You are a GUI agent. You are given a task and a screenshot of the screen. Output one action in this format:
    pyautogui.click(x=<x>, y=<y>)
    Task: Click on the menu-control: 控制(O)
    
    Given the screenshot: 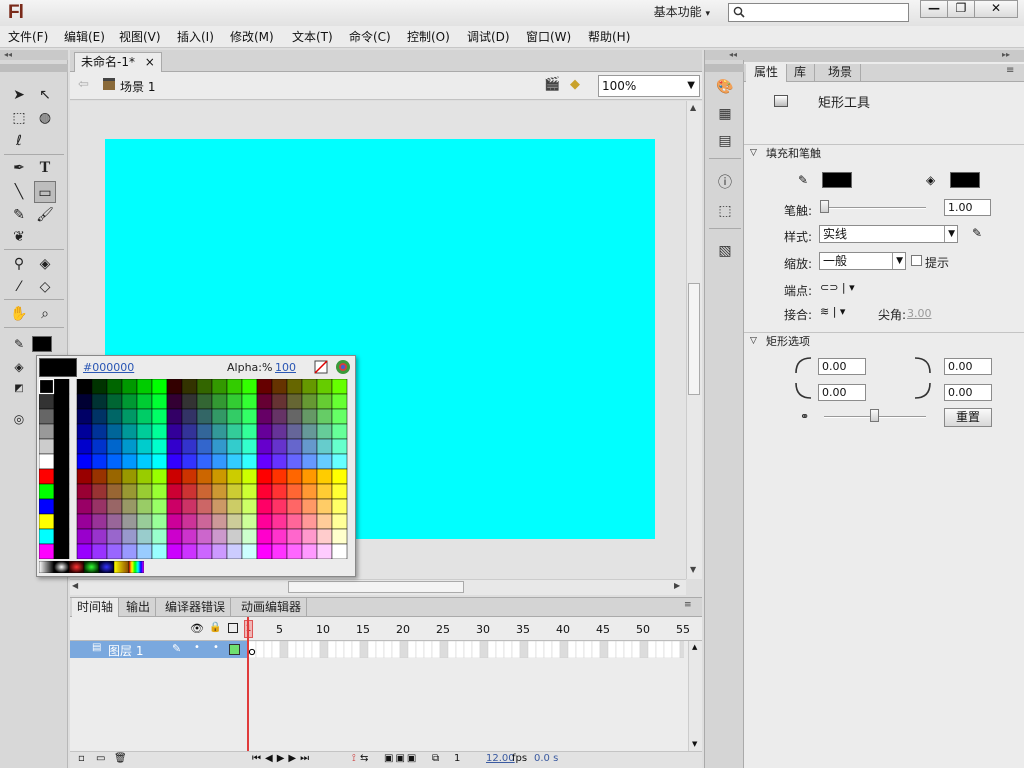 What is the action you would take?
    pyautogui.click(x=428, y=37)
    